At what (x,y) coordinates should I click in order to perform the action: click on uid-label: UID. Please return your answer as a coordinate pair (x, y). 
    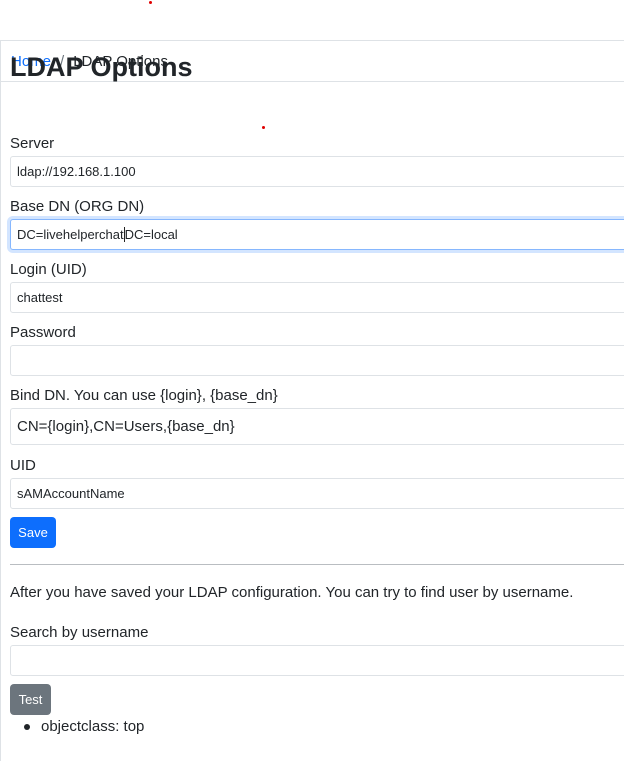
    Looking at the image, I should click on (23, 465).